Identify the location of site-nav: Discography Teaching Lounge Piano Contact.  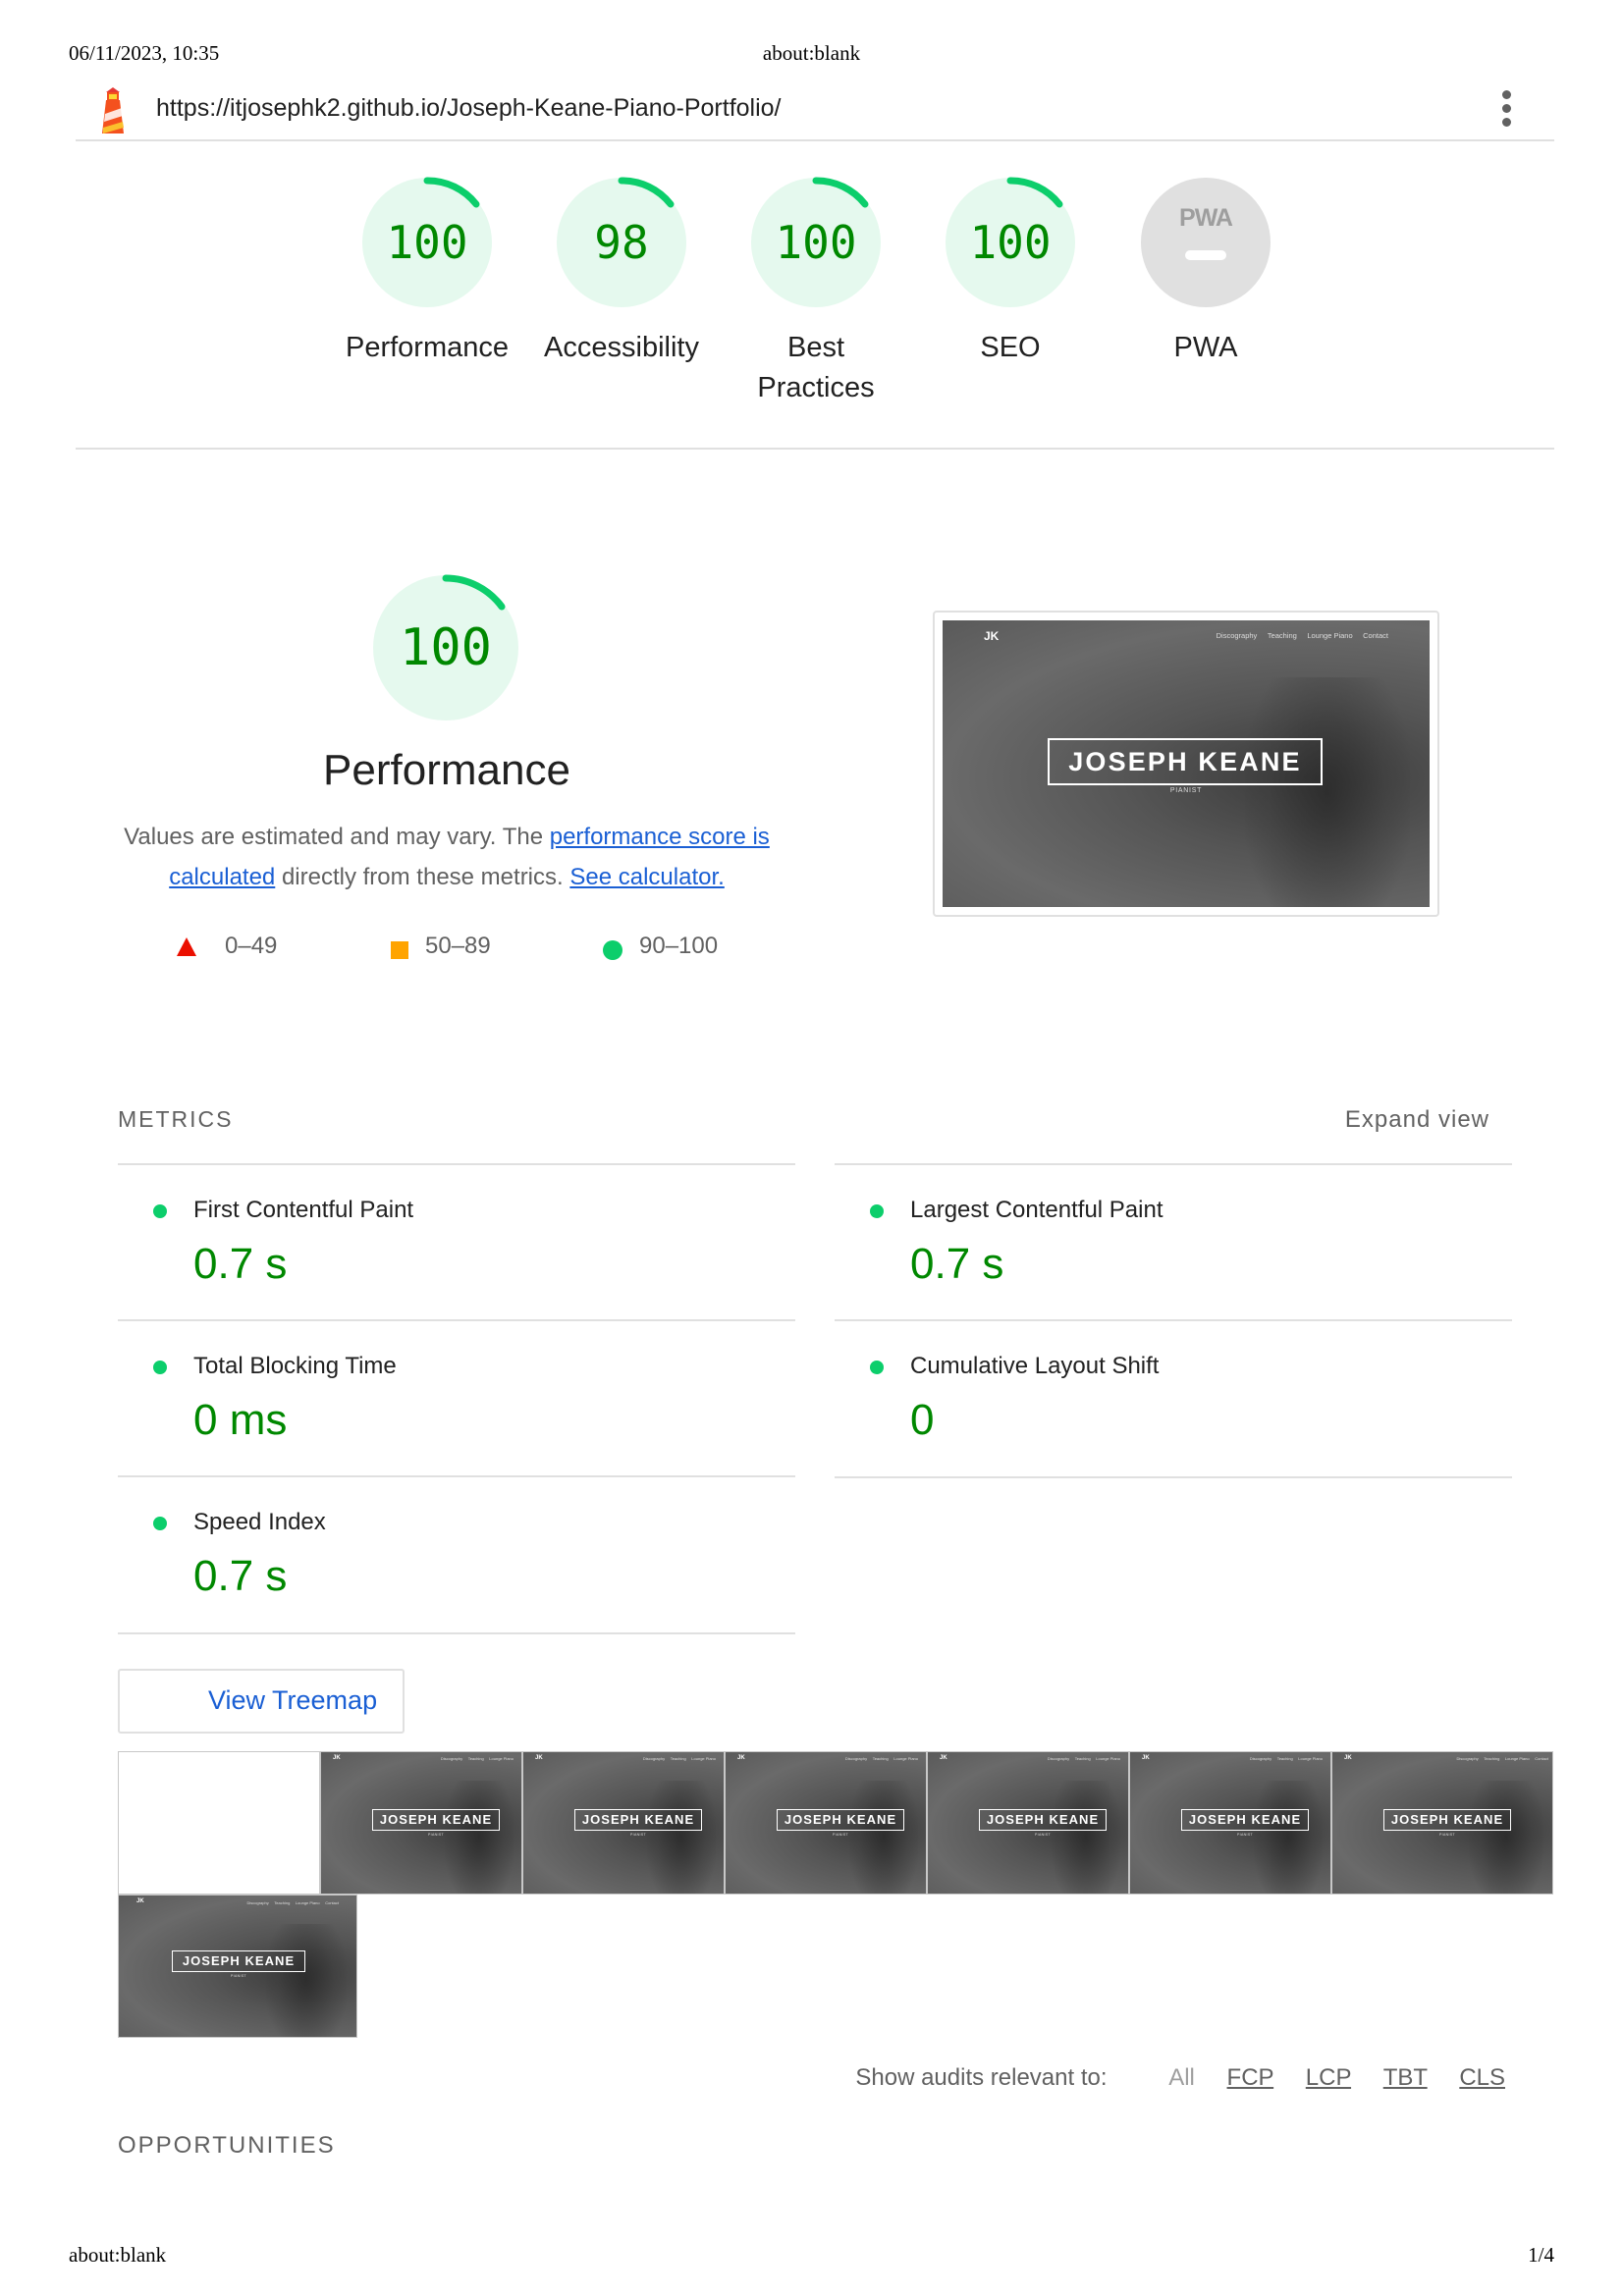
(1499, 1758).